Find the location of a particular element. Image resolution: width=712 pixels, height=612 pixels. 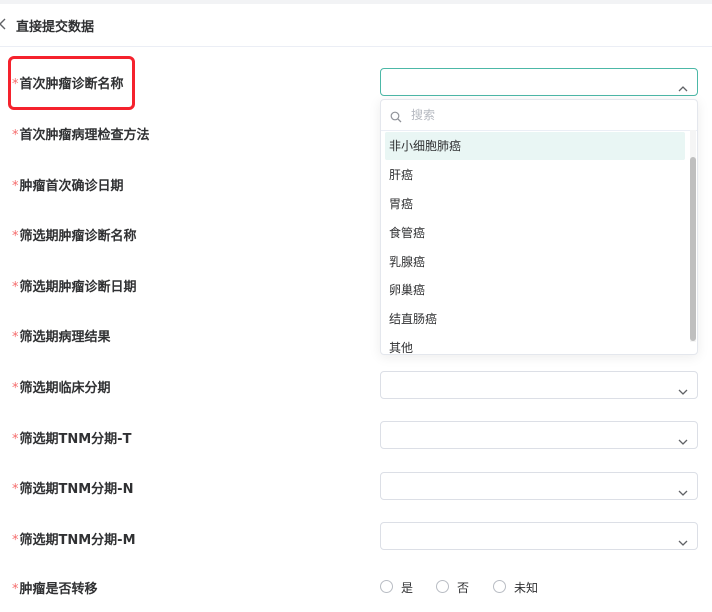

label-tumor-metastasis: *肿瘤是否转移 is located at coordinates (55, 589).